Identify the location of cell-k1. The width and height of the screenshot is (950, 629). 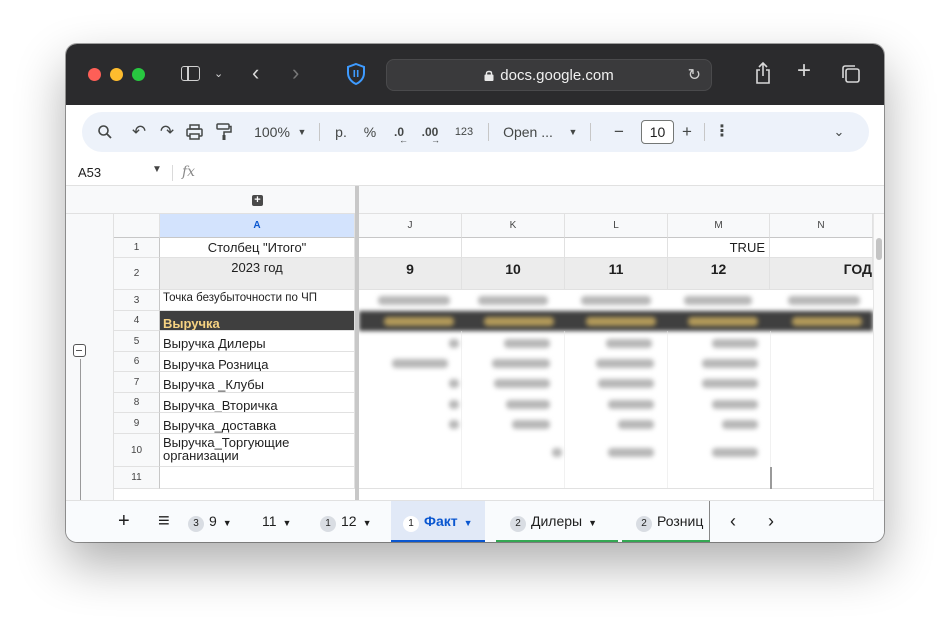
(513, 248).